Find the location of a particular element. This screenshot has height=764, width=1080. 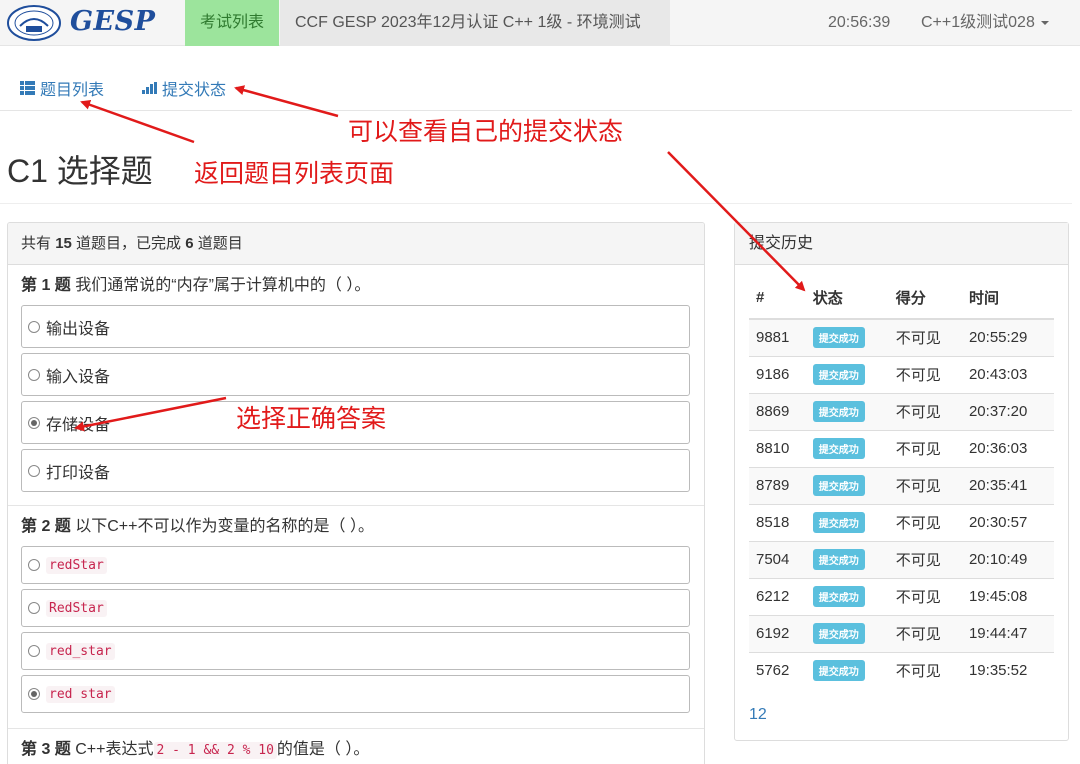

table-row: 8518 提交成功 不可见 20:30:57 is located at coordinates (901, 522).